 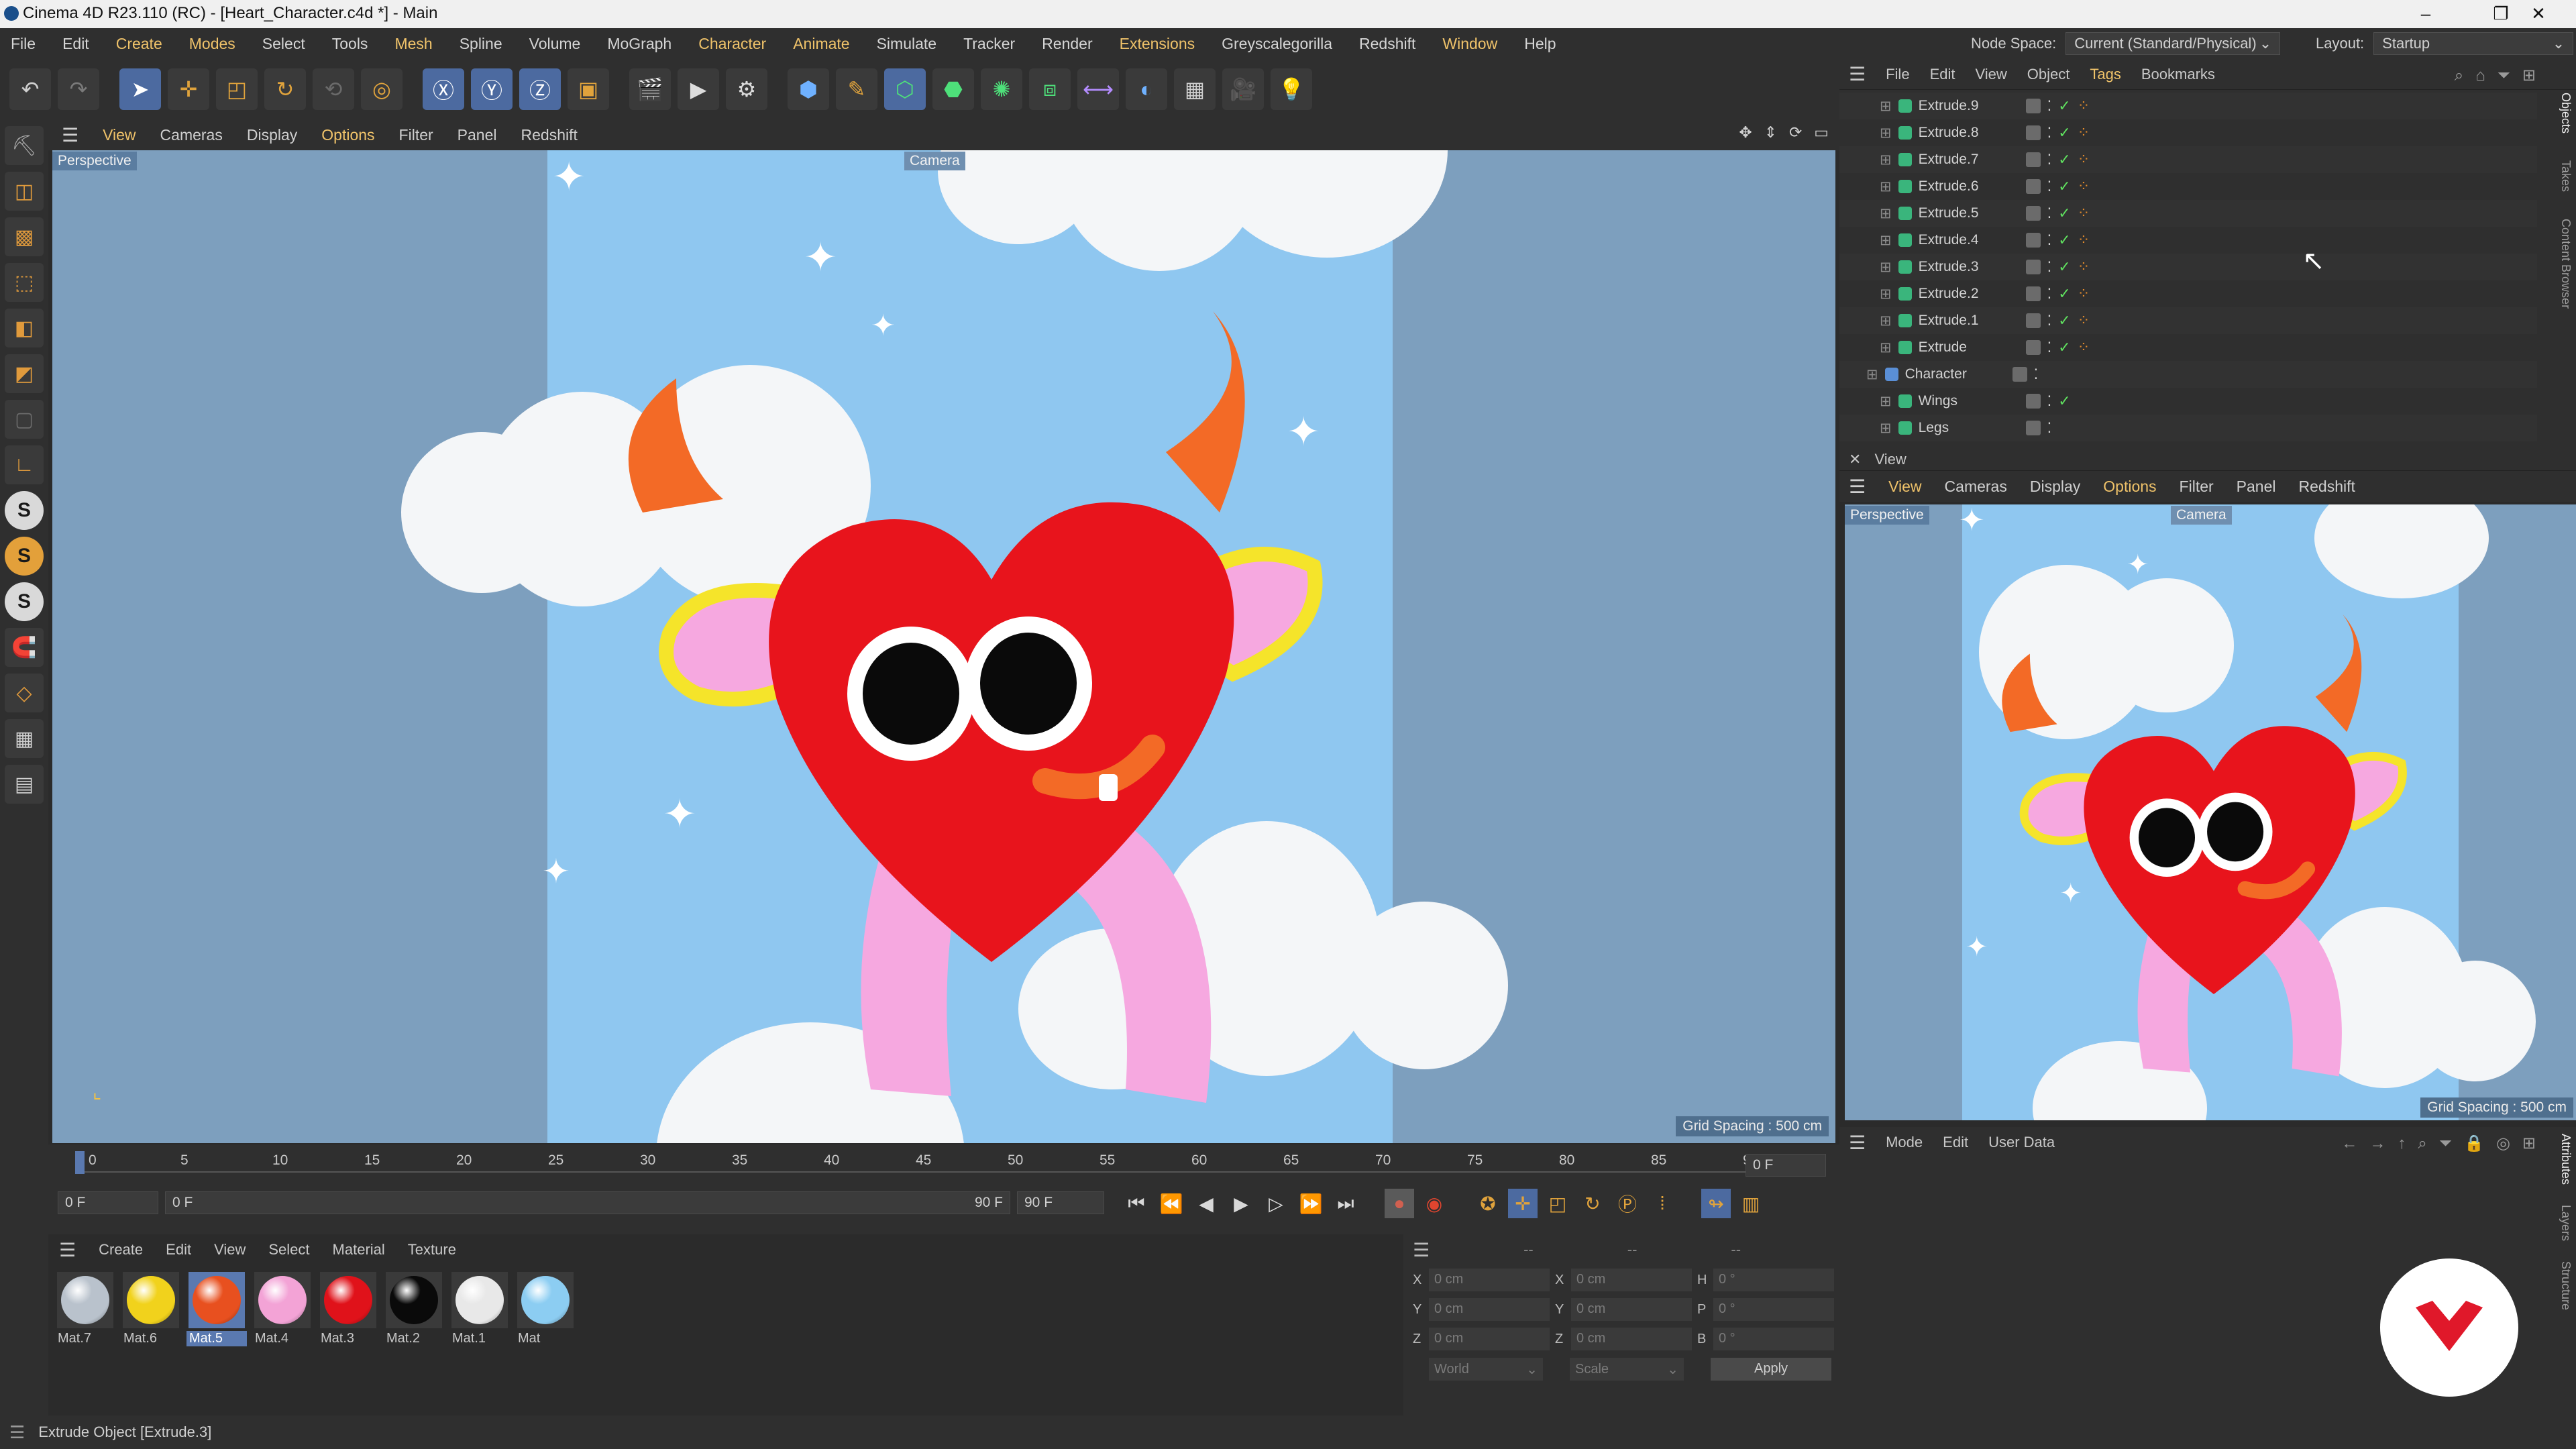 I want to click on close-button: ✕, so click(x=2538, y=14).